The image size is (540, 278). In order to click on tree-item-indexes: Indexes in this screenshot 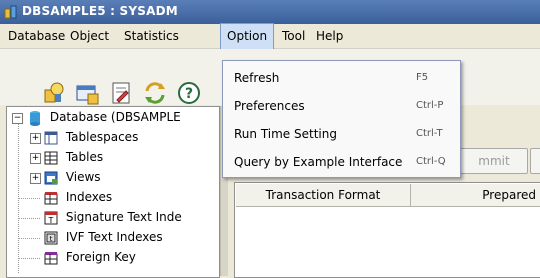, I will do `click(77, 197)`.